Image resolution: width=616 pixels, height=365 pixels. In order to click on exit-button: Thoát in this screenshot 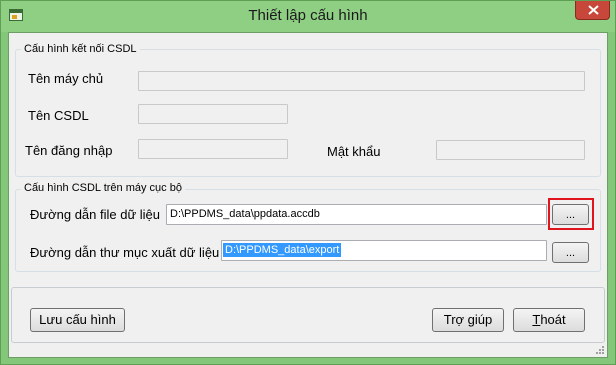, I will do `click(549, 320)`.